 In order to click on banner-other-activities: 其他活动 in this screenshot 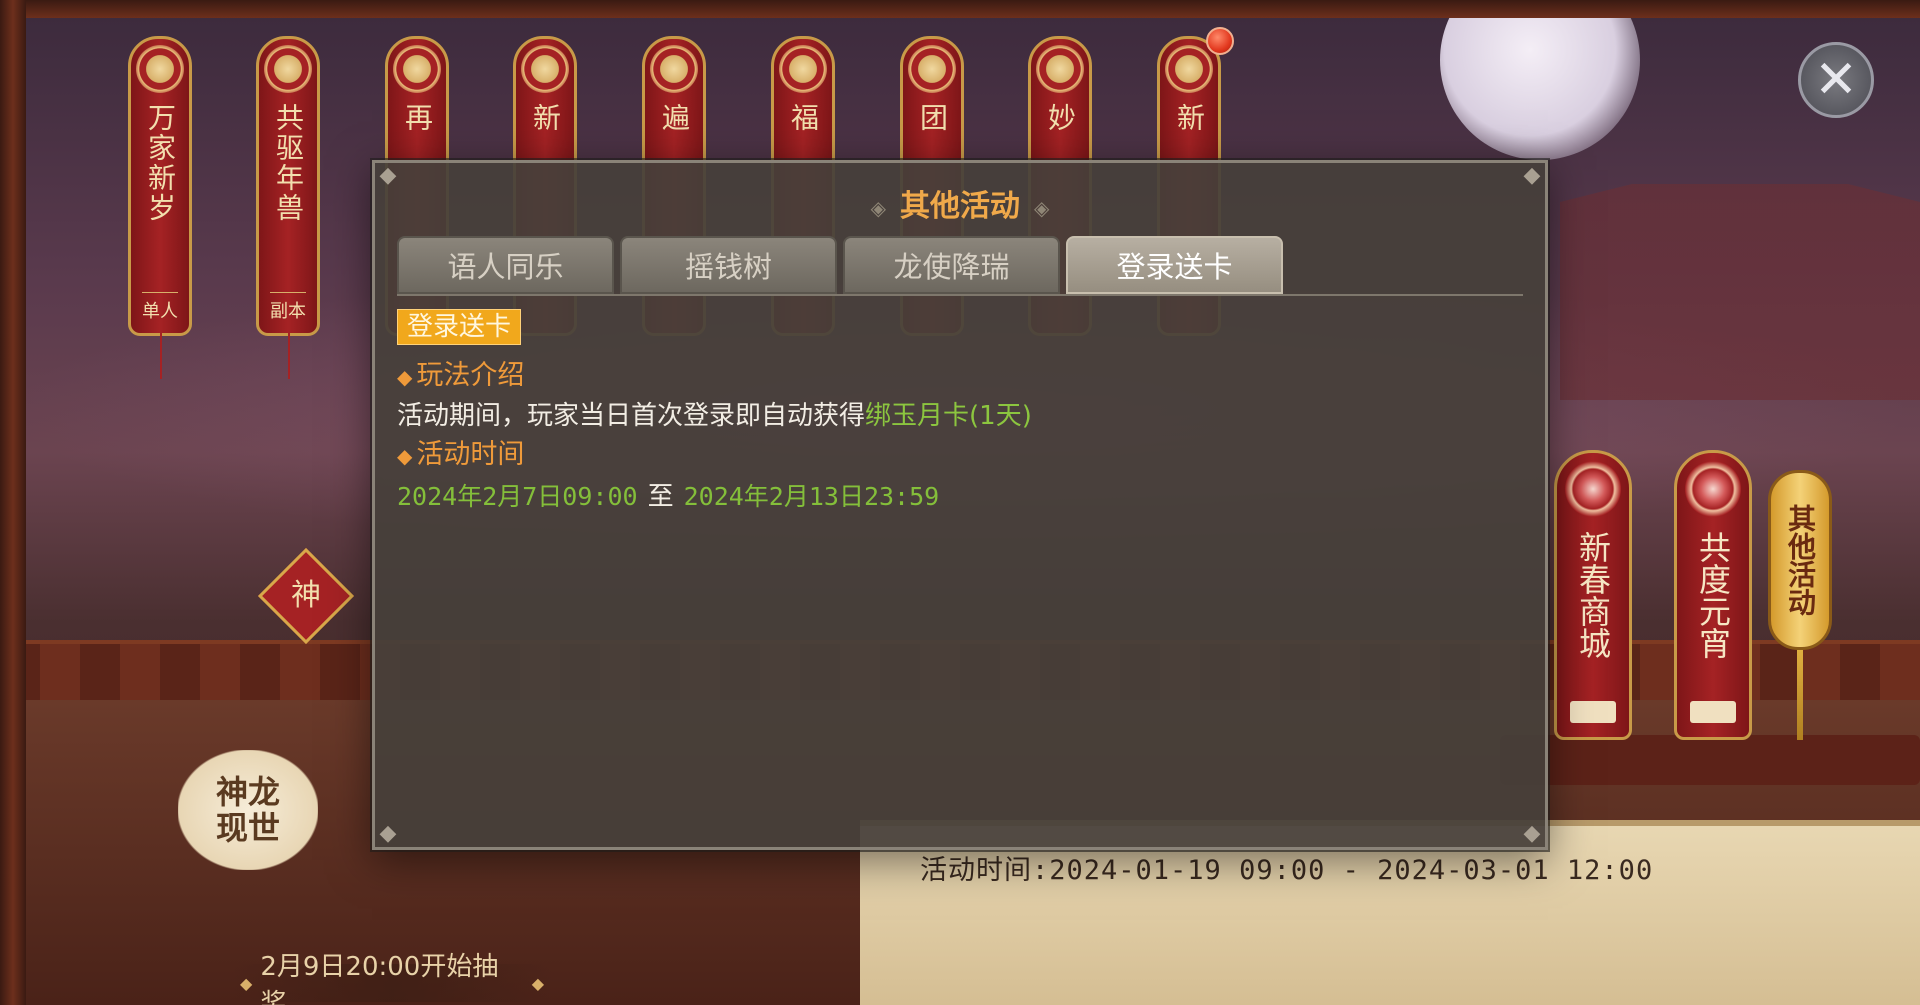, I will do `click(1800, 560)`.